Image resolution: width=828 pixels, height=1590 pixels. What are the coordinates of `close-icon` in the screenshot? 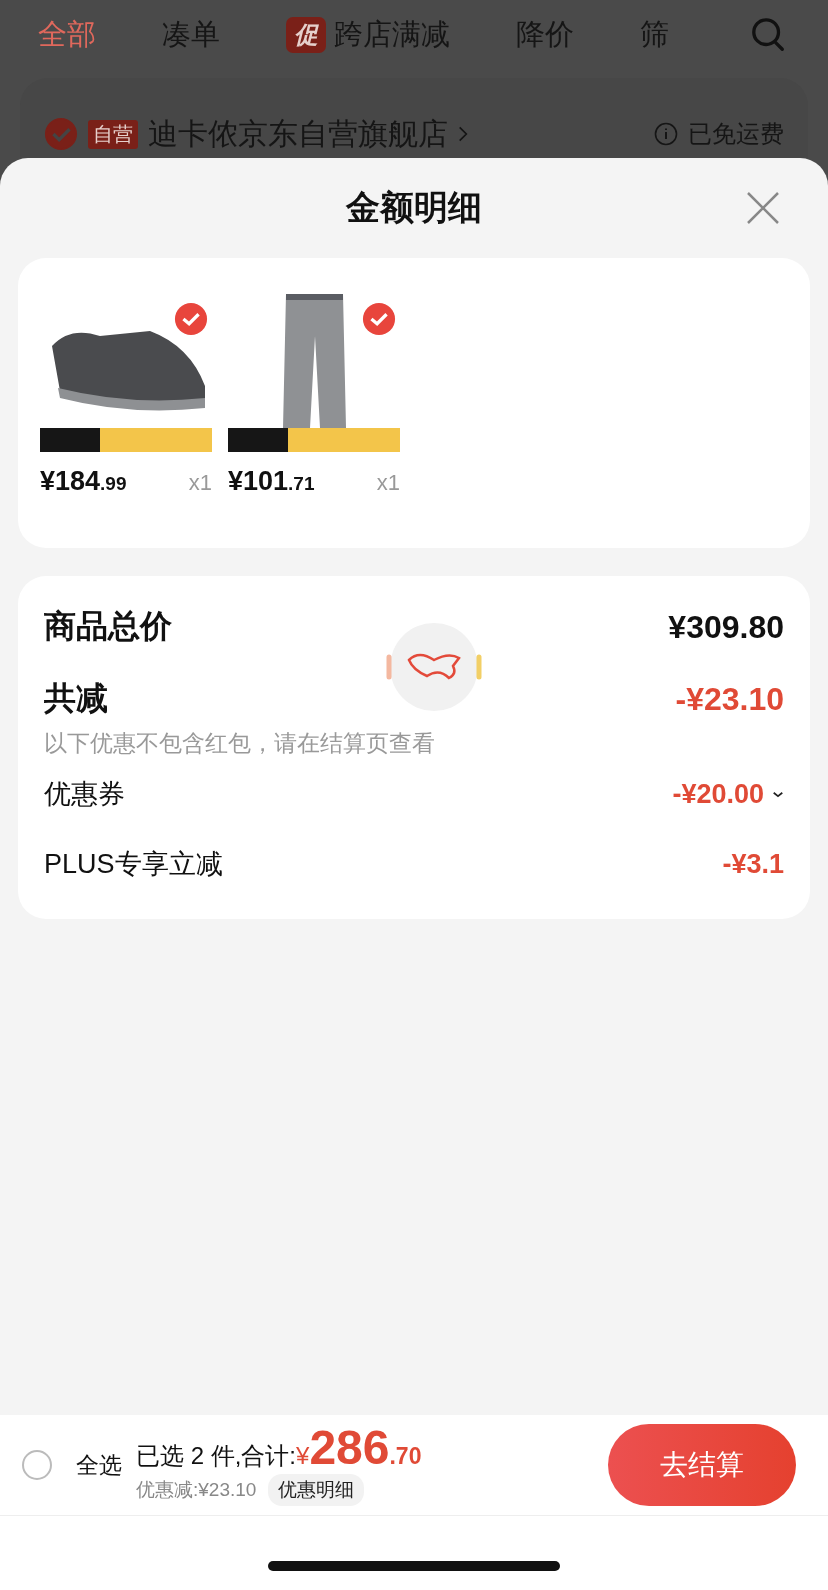 It's located at (763, 208).